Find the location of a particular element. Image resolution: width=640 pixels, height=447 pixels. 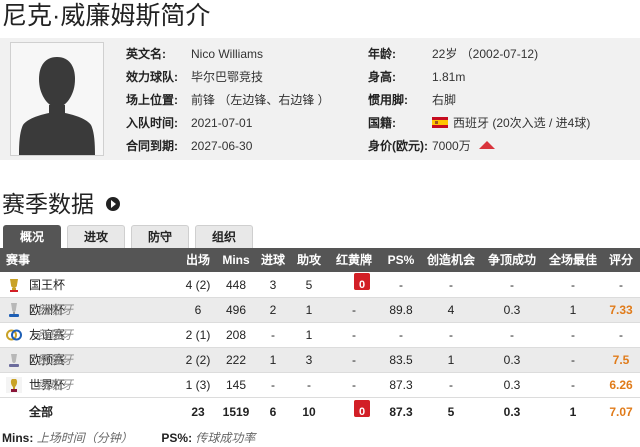

info-label: 惯用脚: is located at coordinates (388, 100).